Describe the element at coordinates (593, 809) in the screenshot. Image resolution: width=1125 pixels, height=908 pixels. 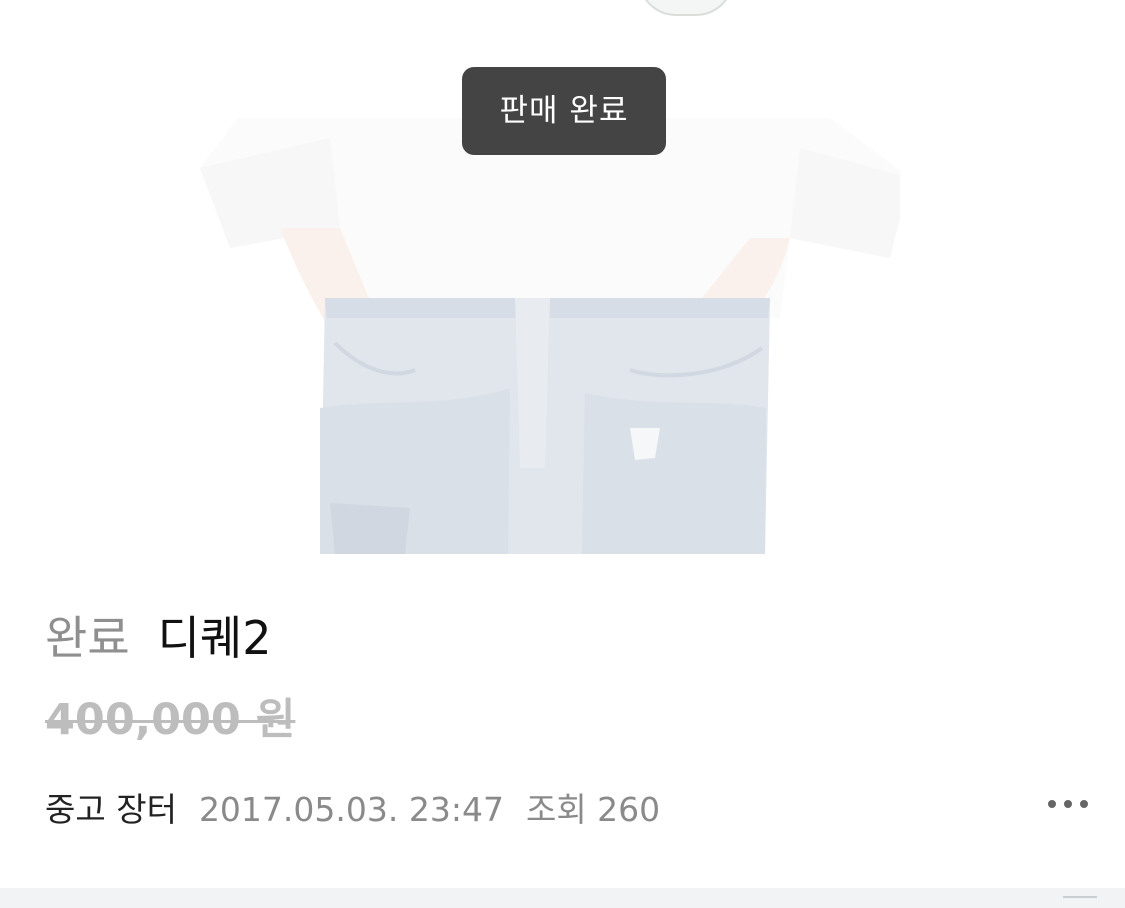
I see `view-count: 조회 260` at that location.